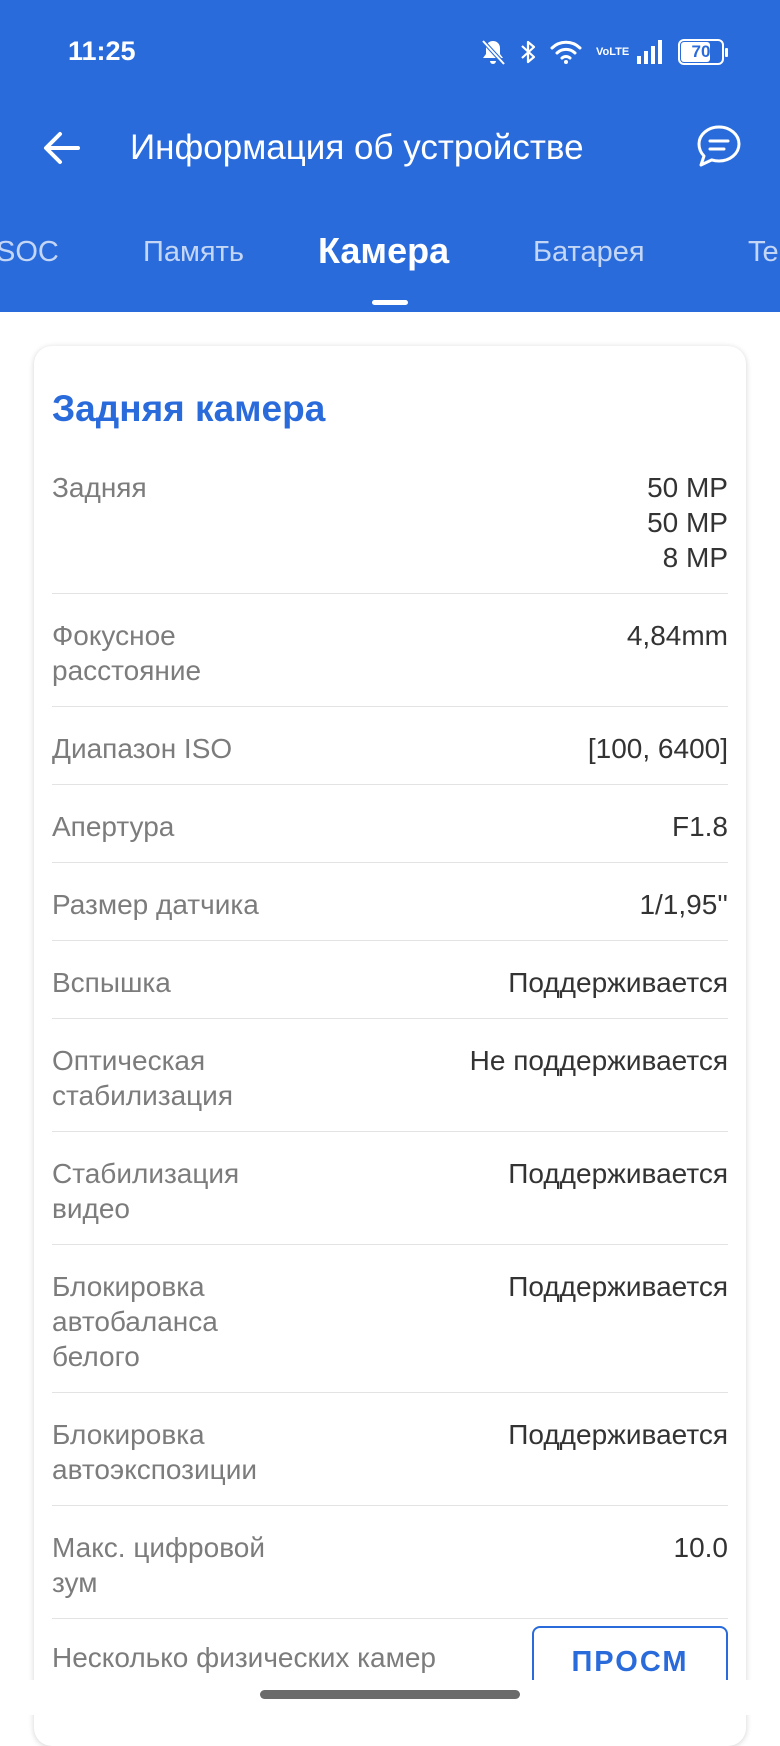 This screenshot has width=780, height=1746. Describe the element at coordinates (127, 653) in the screenshot. I see `spec-label: Фокусное расстояние` at that location.